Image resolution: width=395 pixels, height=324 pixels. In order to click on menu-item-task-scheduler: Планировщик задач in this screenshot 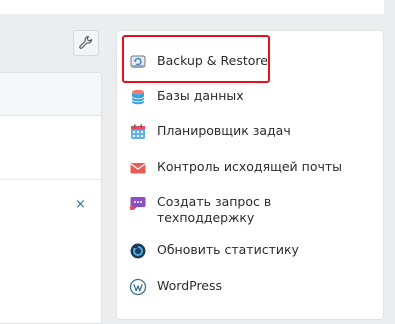, I will do `click(210, 132)`.